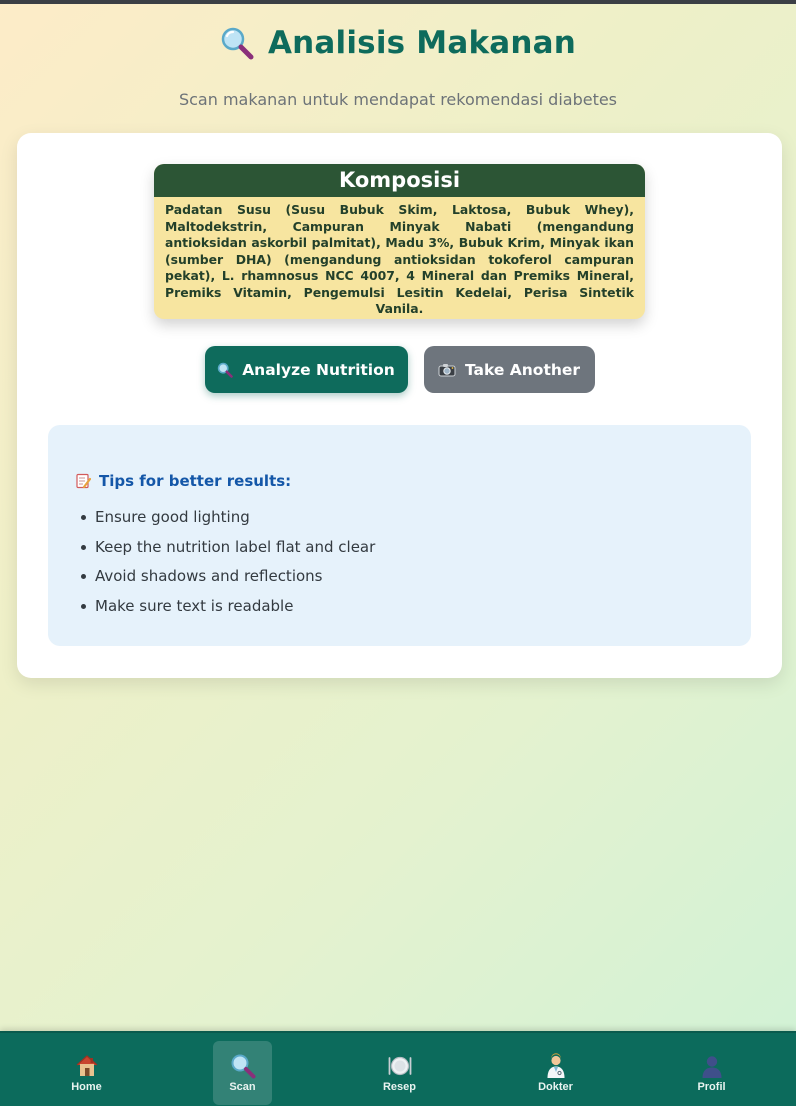 This screenshot has height=1106, width=796. Describe the element at coordinates (413, 581) in the screenshot. I see `tip-item: Avoid shadows and reflections` at that location.